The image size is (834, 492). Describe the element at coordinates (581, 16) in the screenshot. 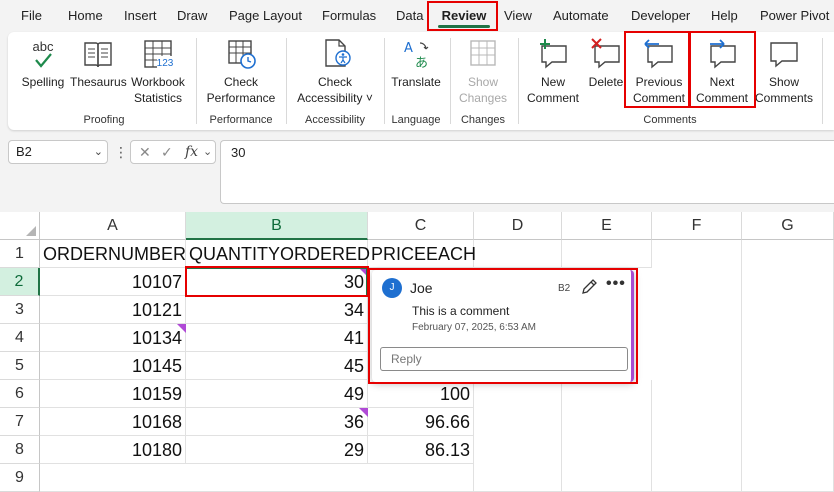

I see `tab-automate: Automate` at that location.